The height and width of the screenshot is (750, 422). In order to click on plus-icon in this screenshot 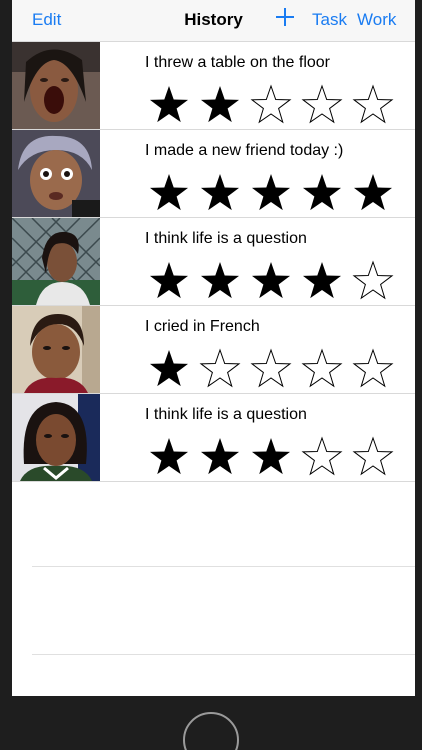, I will do `click(285, 17)`.